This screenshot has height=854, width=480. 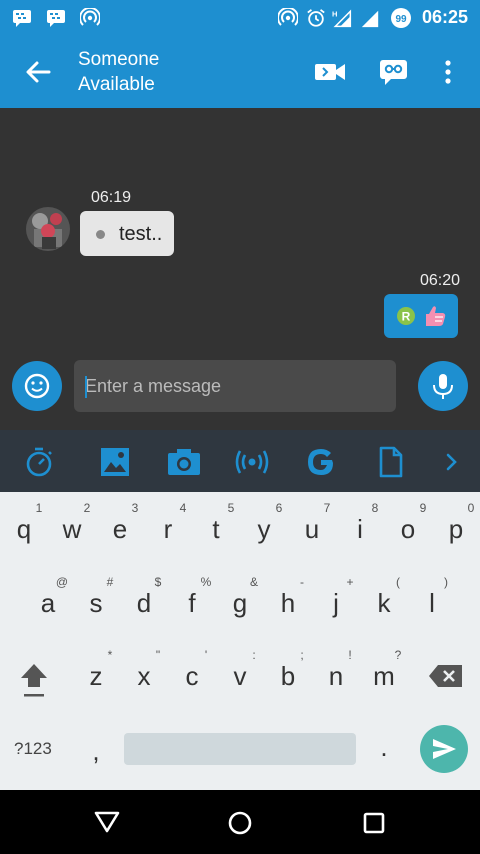 What do you see at coordinates (384, 747) in the screenshot?
I see `period-key: .` at bounding box center [384, 747].